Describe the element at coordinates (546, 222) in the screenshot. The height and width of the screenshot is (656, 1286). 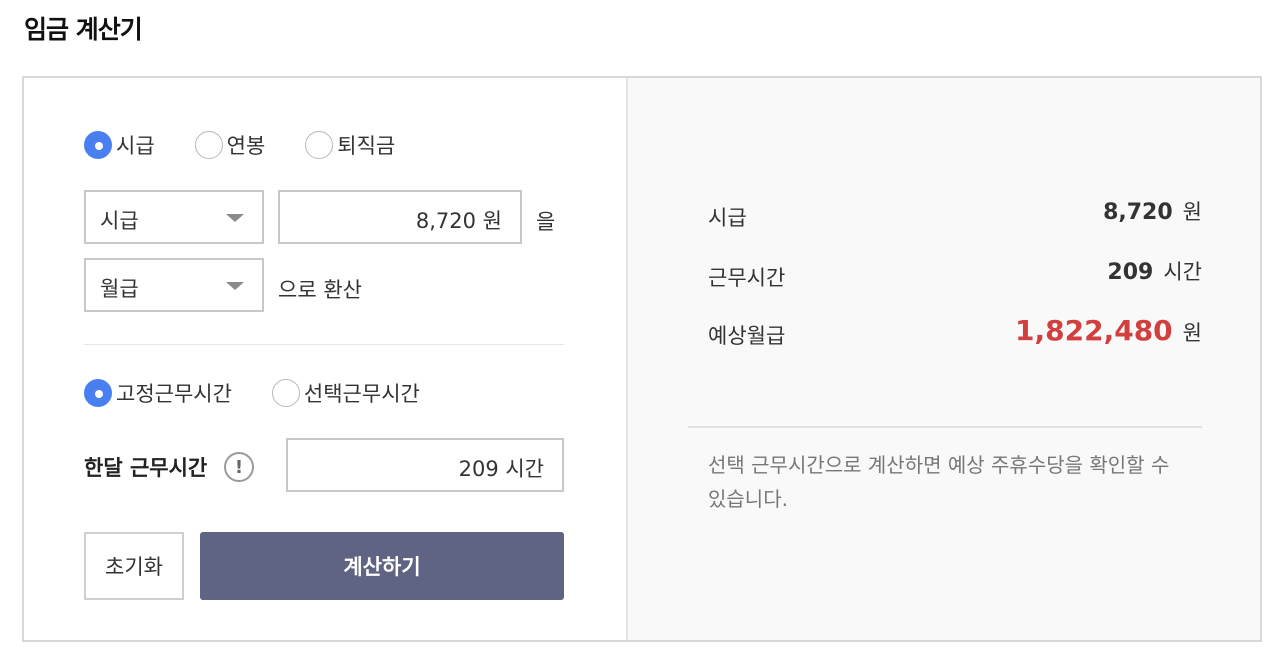
I see `amount-suffix: 을` at that location.